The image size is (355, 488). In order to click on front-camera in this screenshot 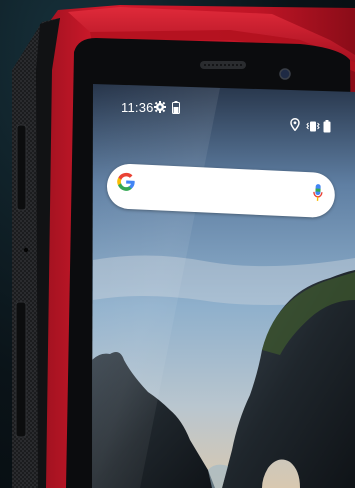, I will do `click(285, 74)`.